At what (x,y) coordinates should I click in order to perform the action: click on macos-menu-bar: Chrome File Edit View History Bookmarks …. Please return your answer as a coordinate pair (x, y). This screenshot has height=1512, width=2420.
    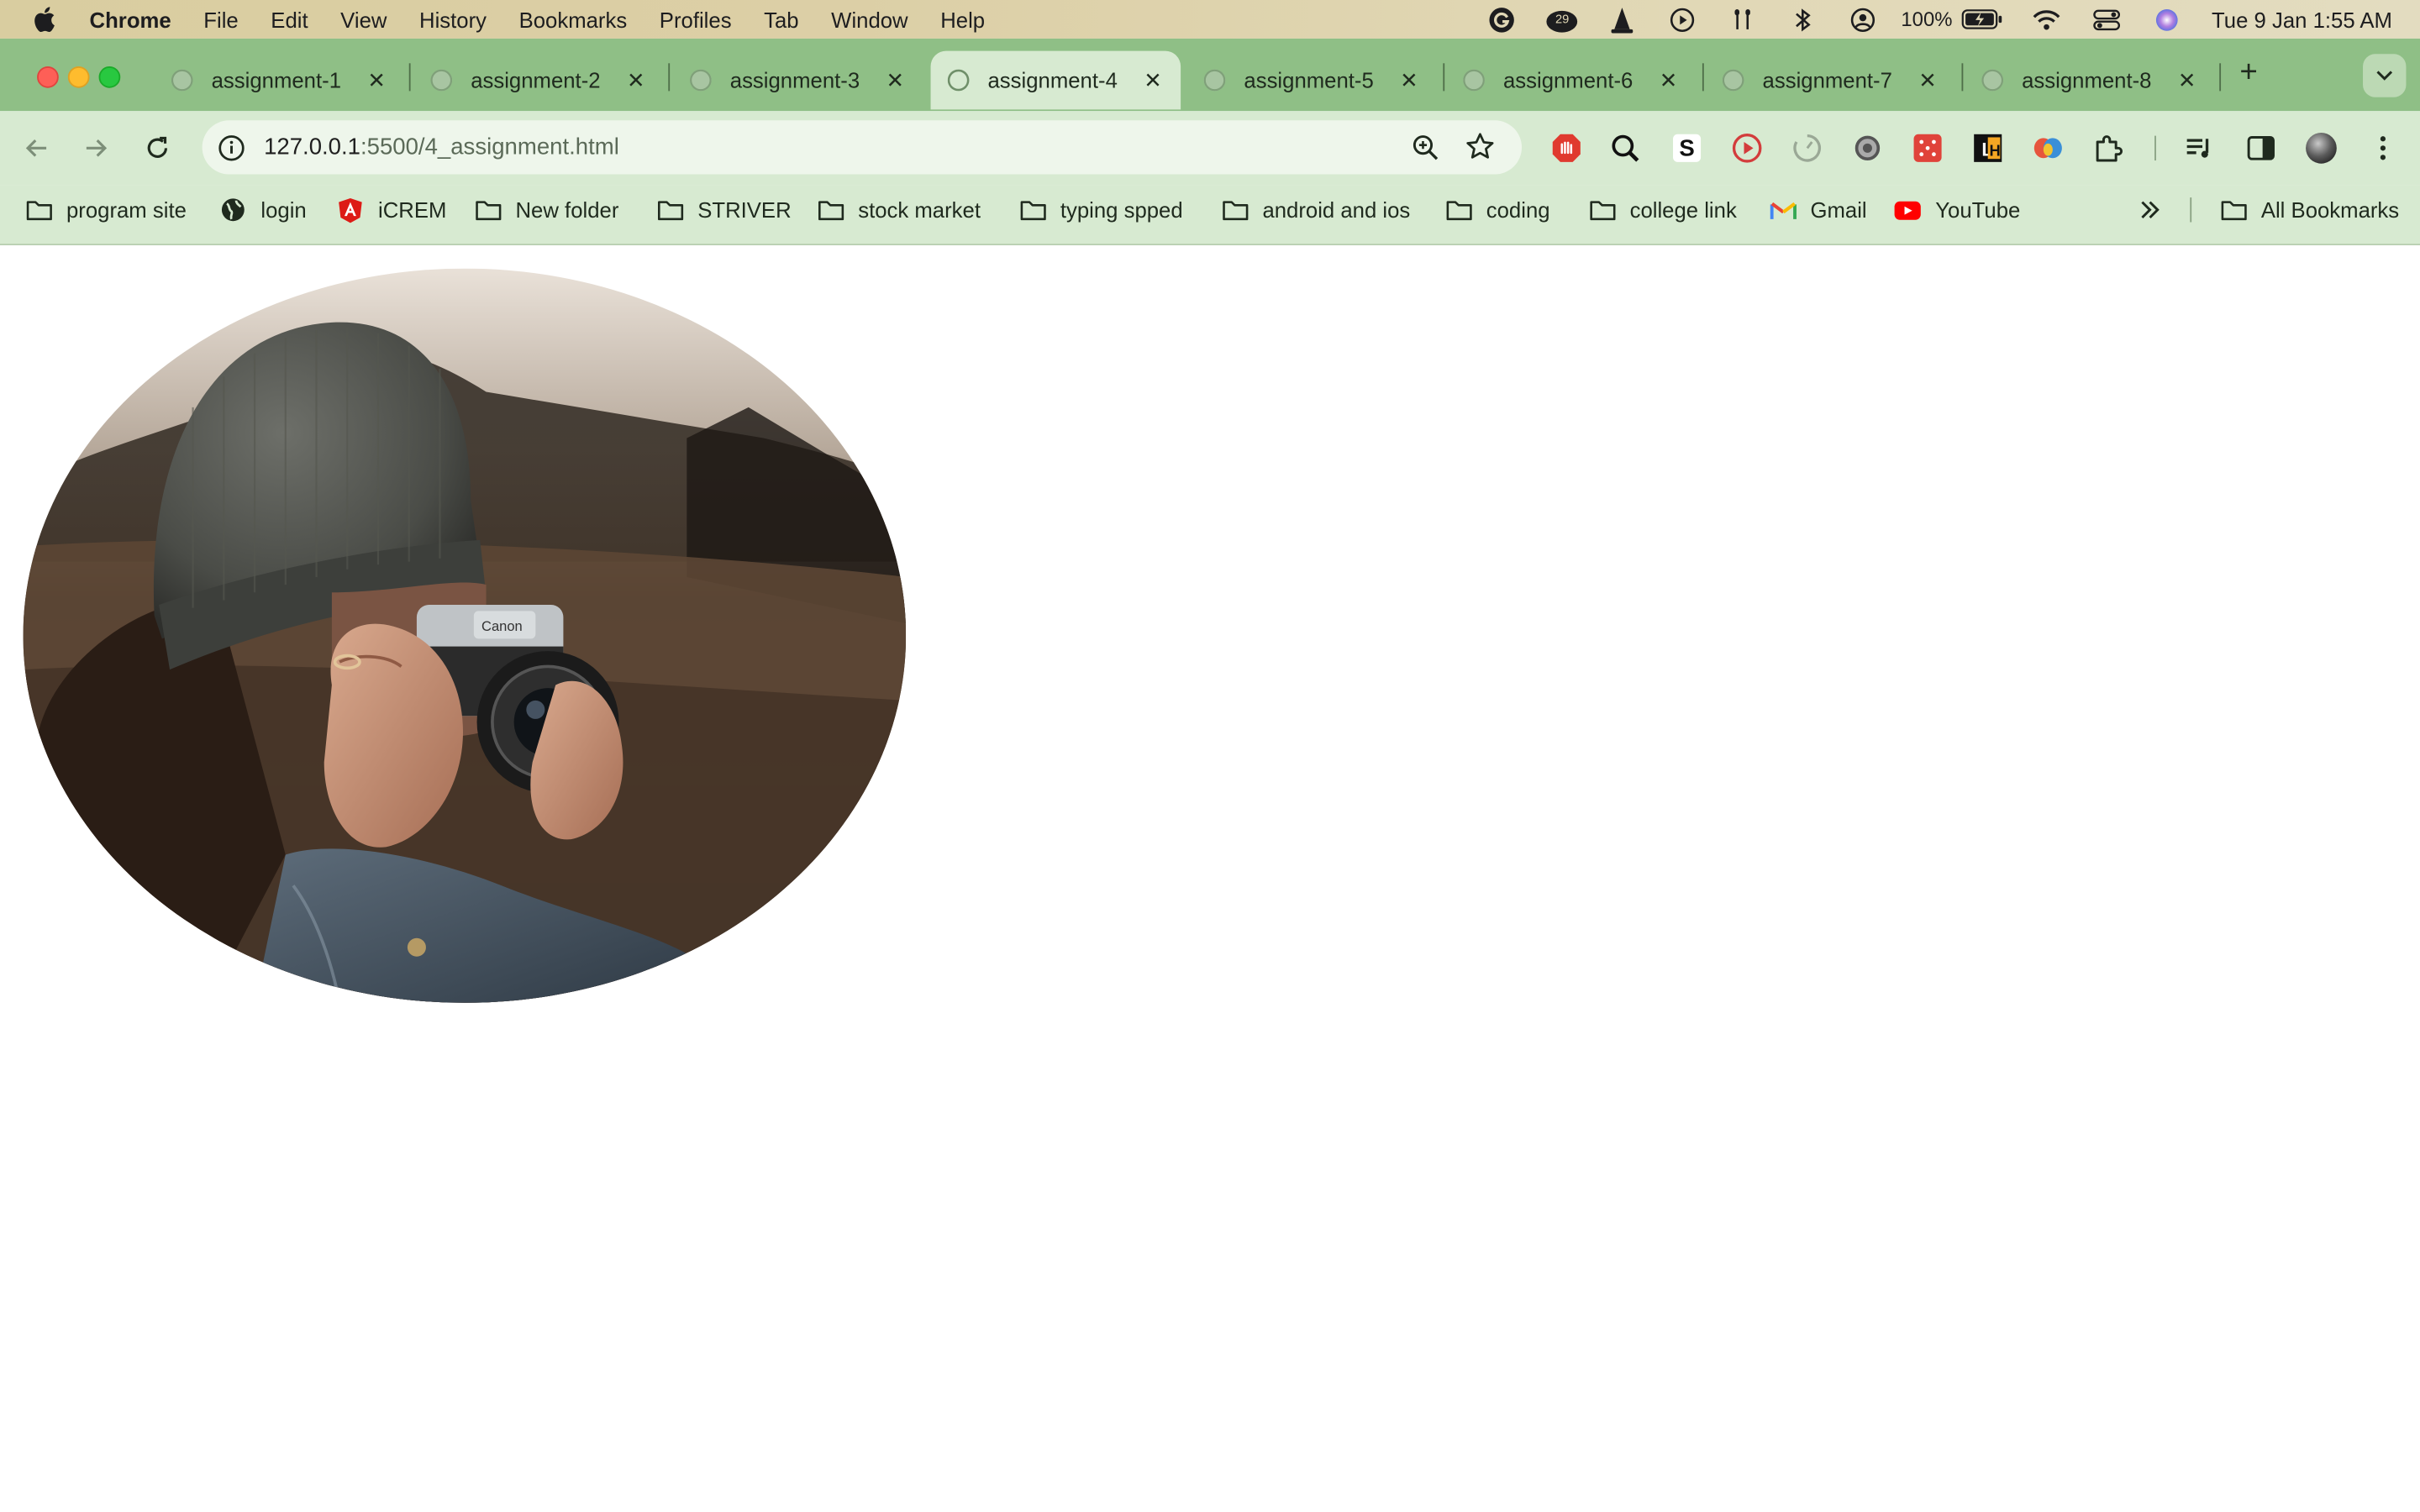
    Looking at the image, I should click on (1210, 19).